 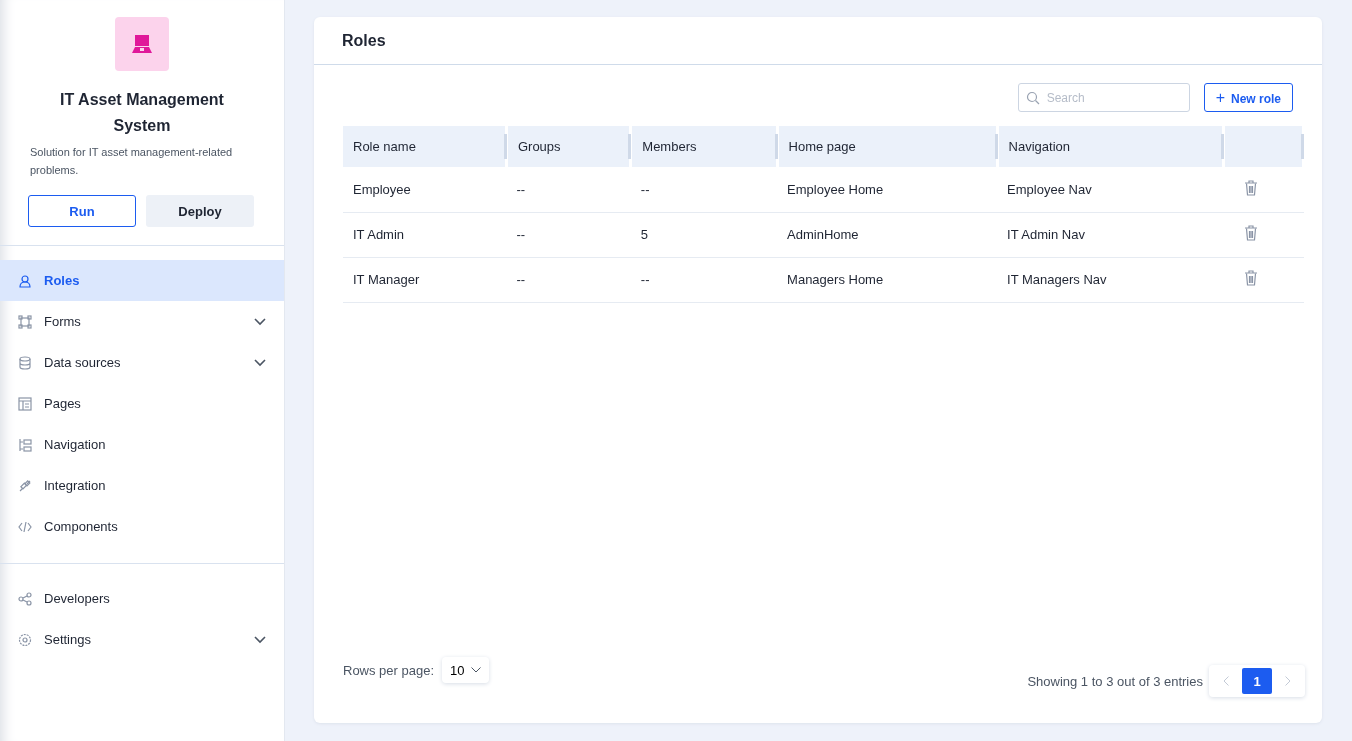 What do you see at coordinates (887, 279) in the screenshot?
I see `table-cell: Managers Home` at bounding box center [887, 279].